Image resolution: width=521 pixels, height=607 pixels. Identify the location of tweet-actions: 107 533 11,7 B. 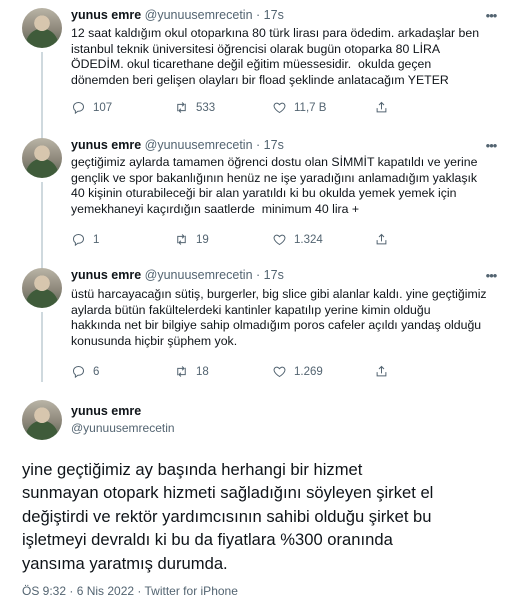
(236, 109).